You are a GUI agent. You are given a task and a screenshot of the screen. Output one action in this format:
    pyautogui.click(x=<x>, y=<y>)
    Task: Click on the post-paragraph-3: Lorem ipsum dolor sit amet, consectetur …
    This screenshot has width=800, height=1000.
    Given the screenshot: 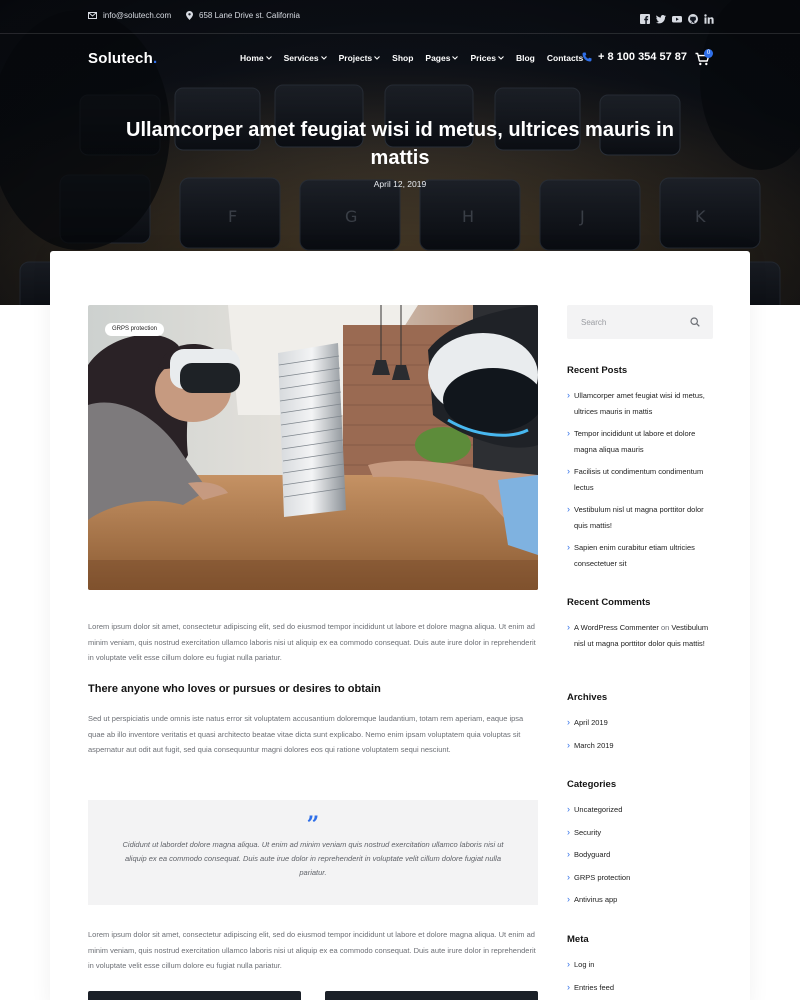 What is the action you would take?
    pyautogui.click(x=312, y=950)
    